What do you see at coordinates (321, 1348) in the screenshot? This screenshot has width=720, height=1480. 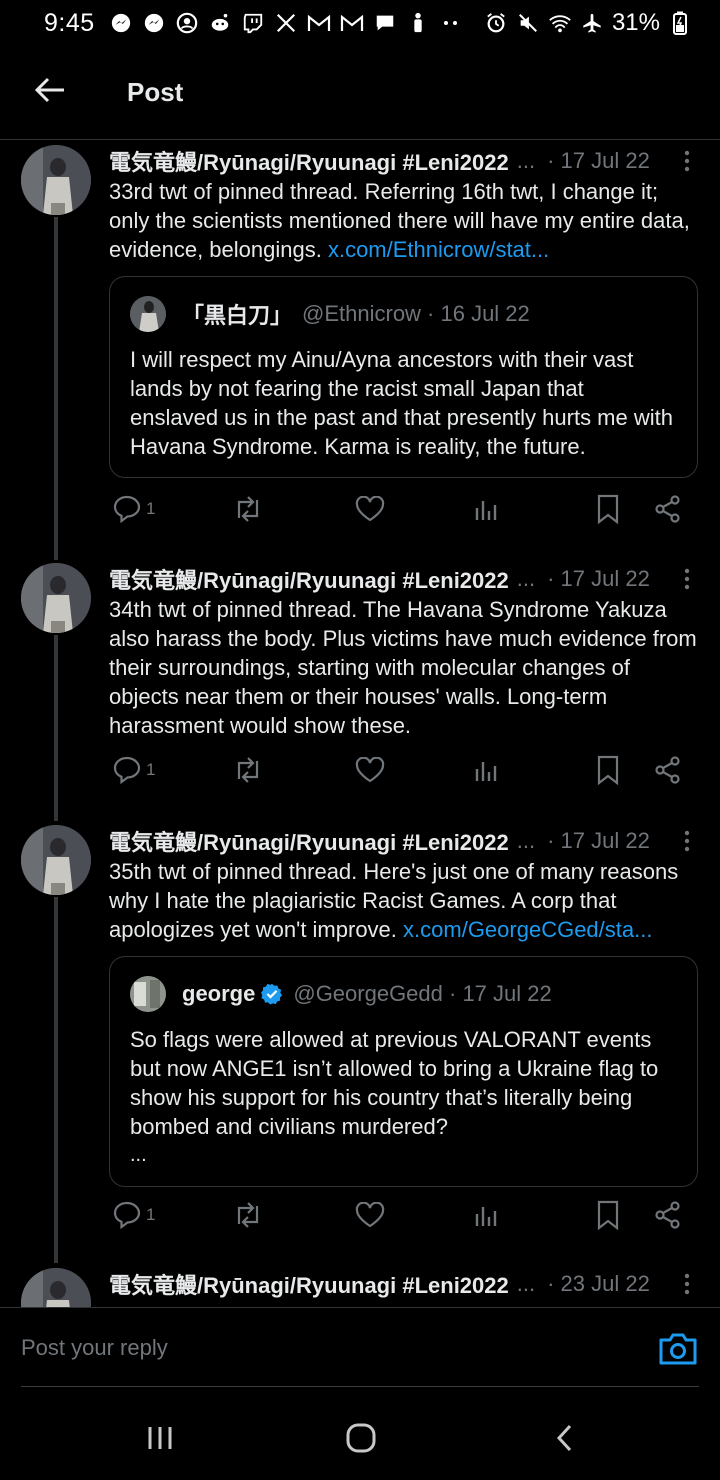 I see `reply-input: Post your reply` at bounding box center [321, 1348].